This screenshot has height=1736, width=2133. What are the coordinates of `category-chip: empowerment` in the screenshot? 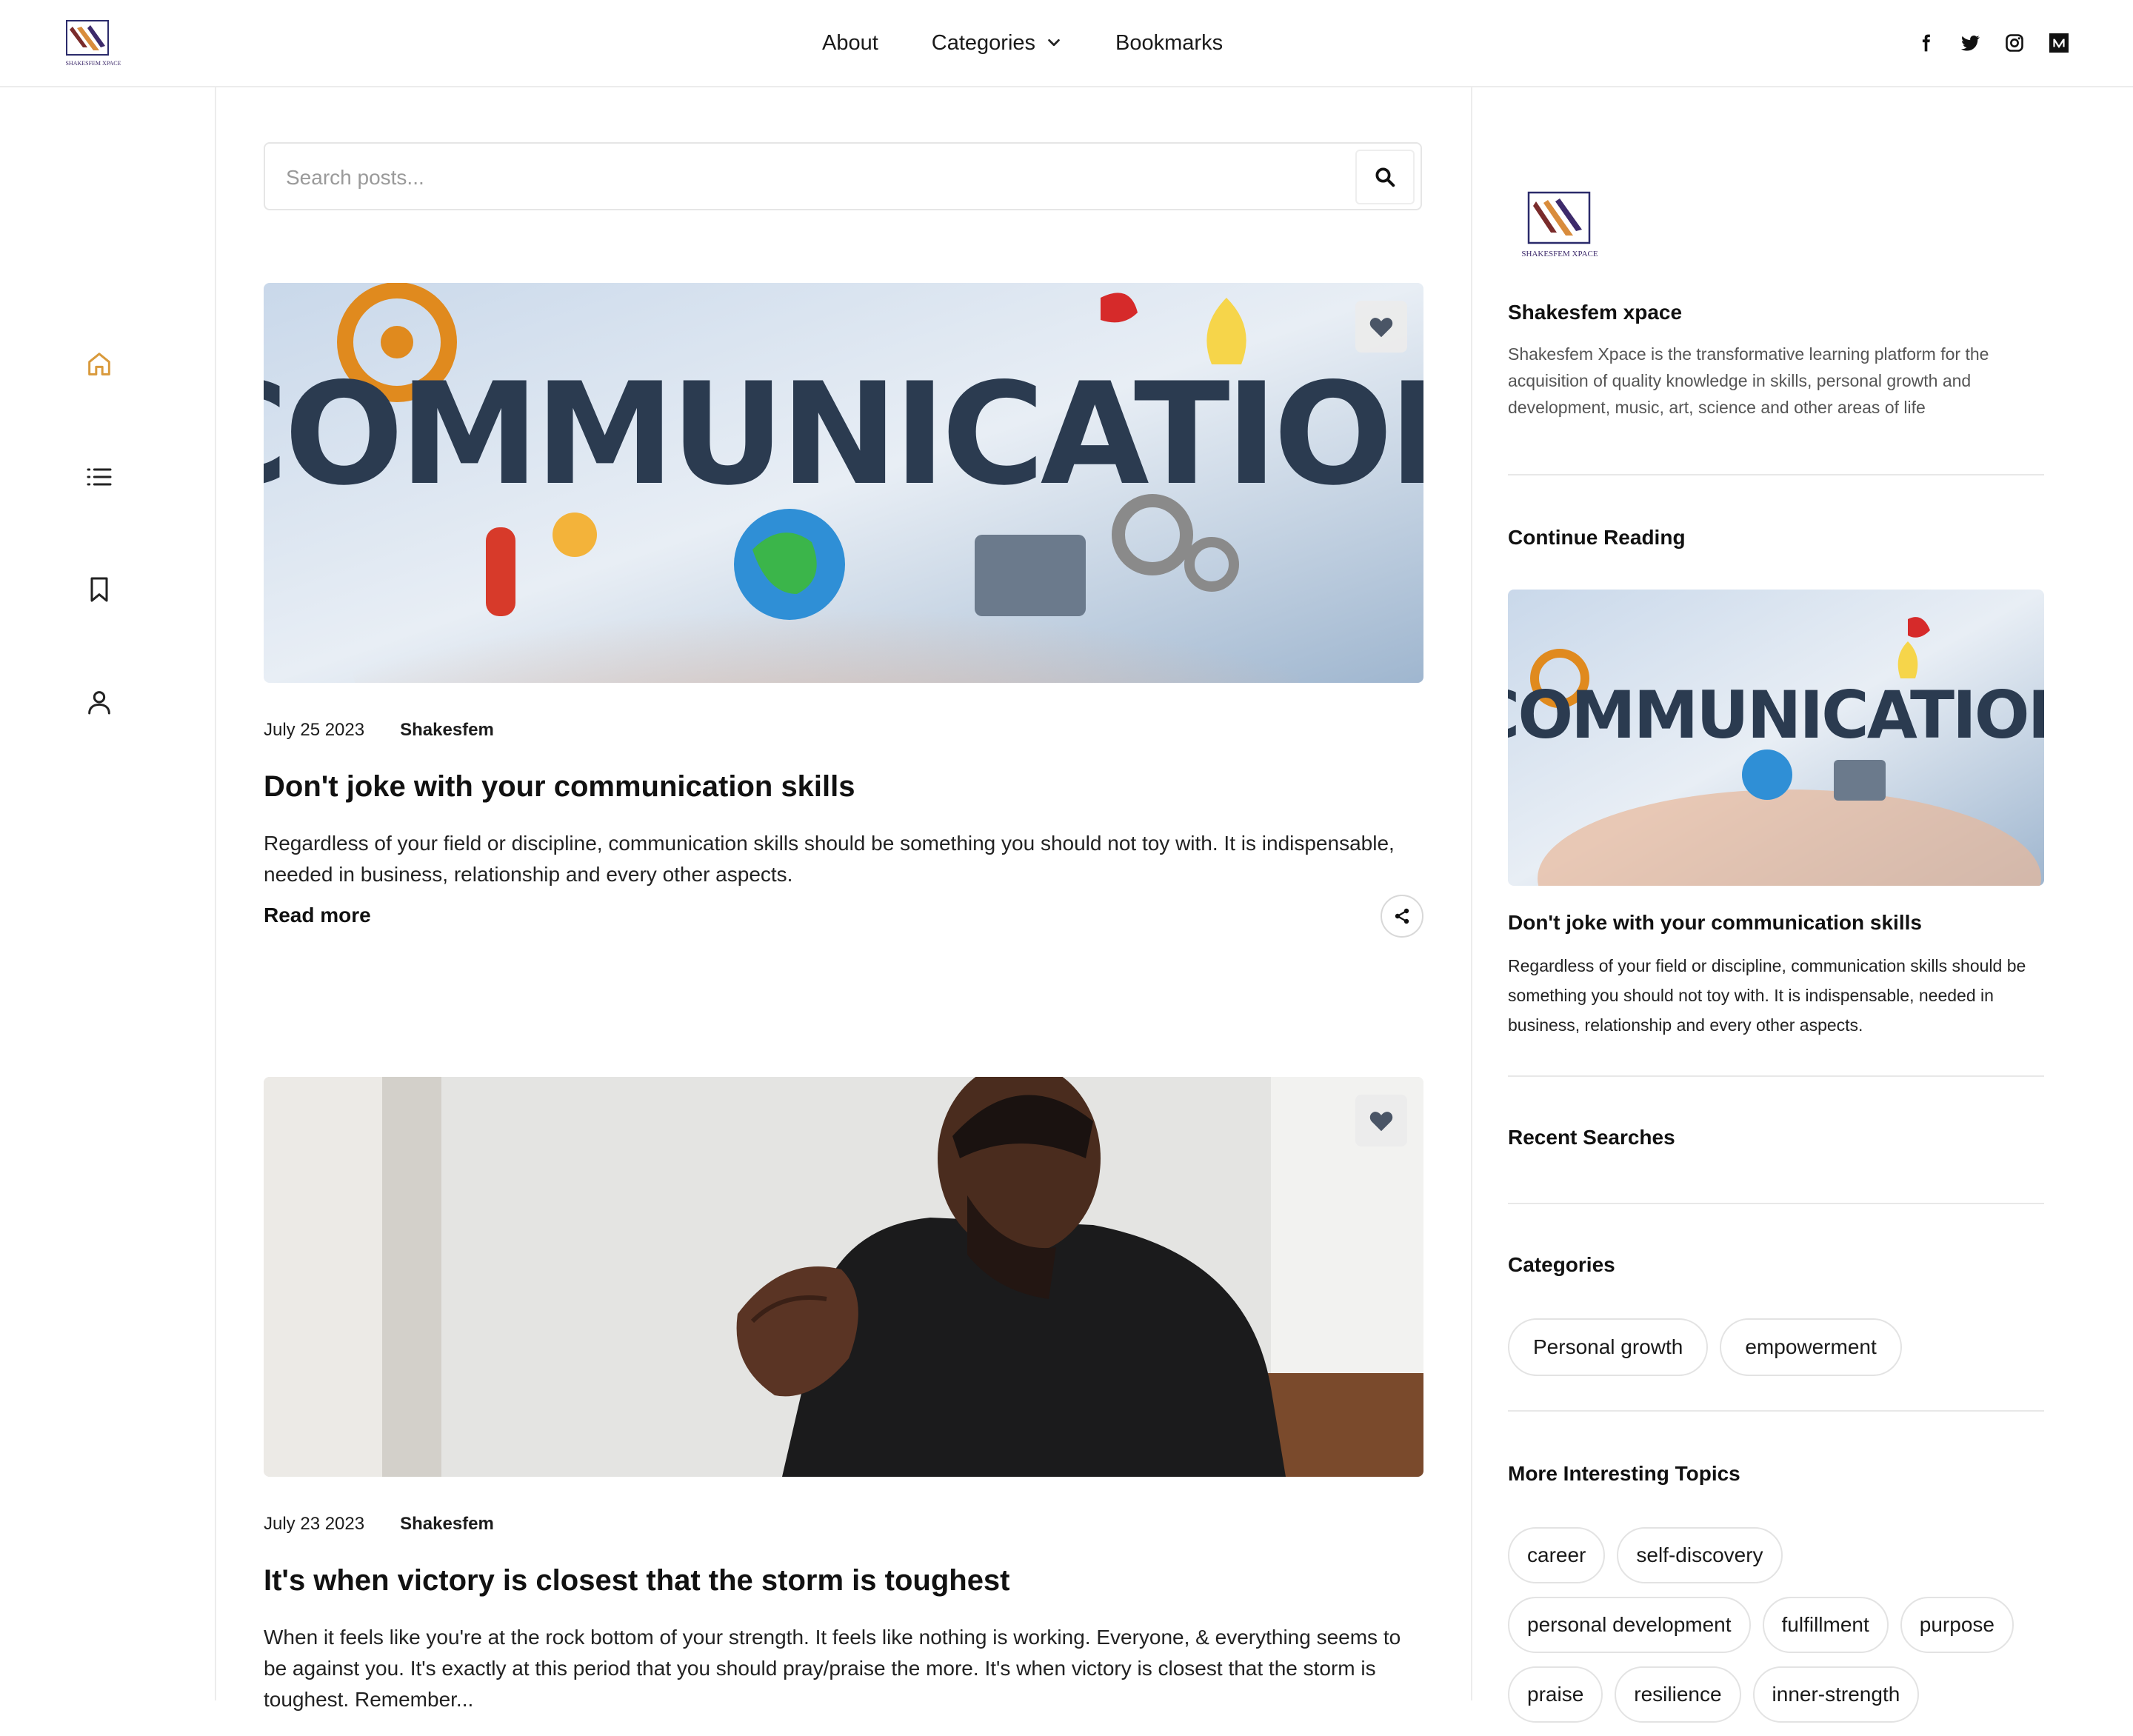 It's located at (1811, 1347).